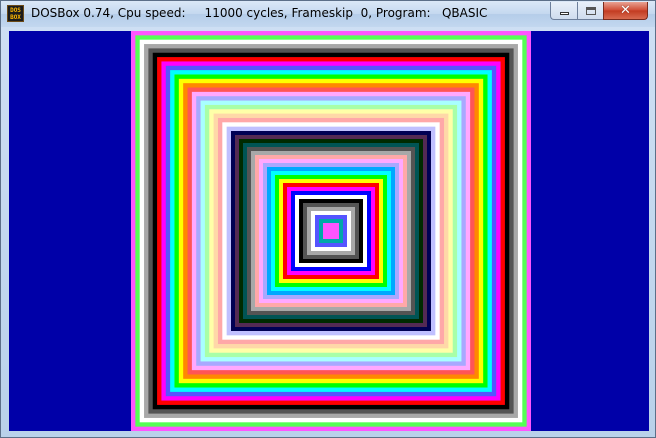 The image size is (656, 438). I want to click on close-icon: ✕, so click(625, 10).